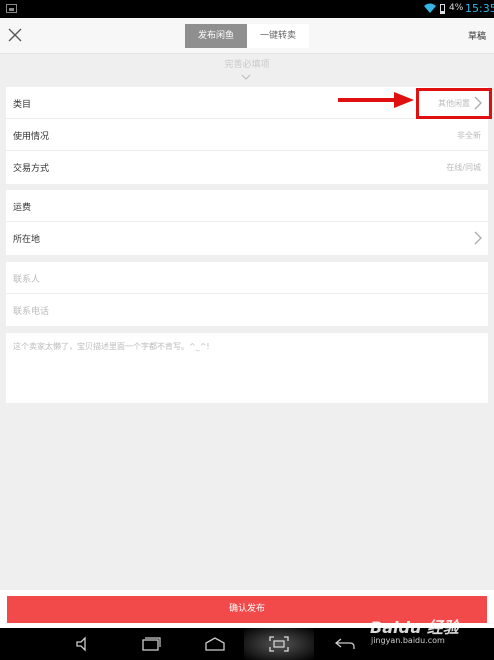 This screenshot has width=494, height=660. What do you see at coordinates (151, 644) in the screenshot?
I see `recent-apps-icon` at bounding box center [151, 644].